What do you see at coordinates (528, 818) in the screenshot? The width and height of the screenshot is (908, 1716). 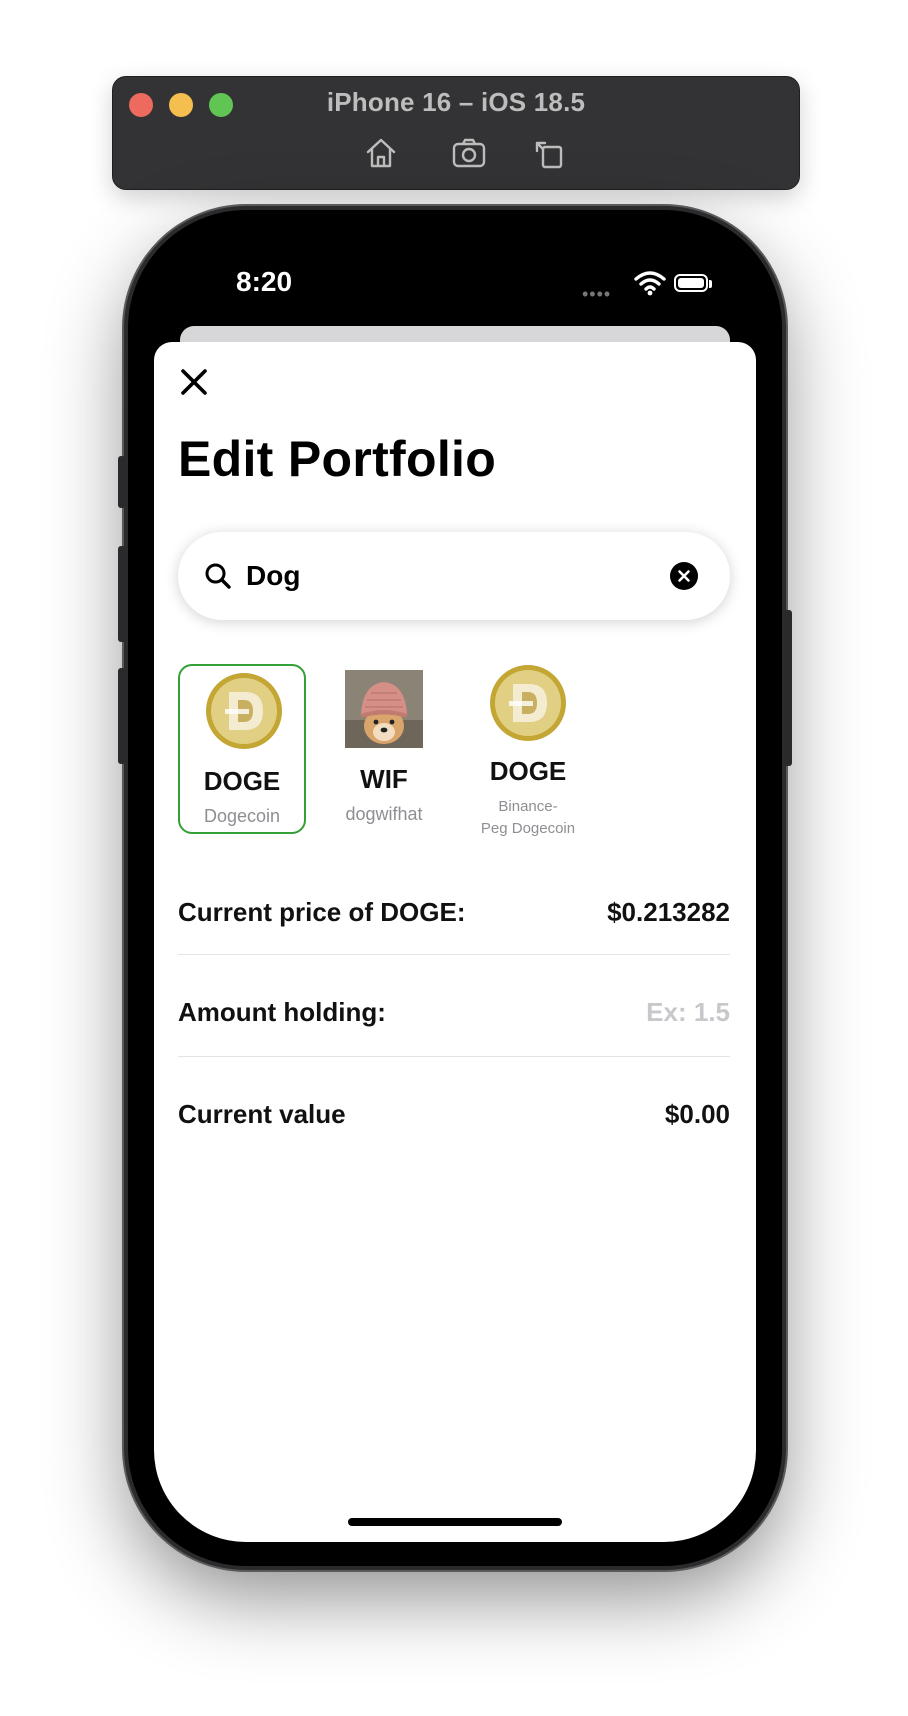 I see `coin-name: Binance- Peg Dogecoin` at bounding box center [528, 818].